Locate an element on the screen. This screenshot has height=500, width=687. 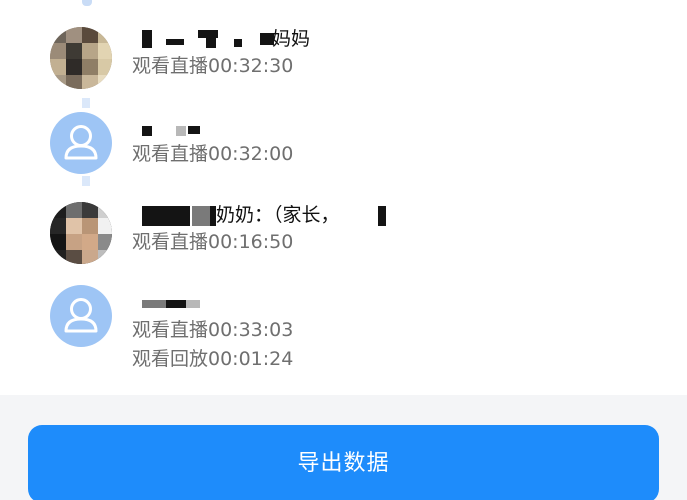
watch-duration: 观看直播00:32:30 is located at coordinates (213, 66).